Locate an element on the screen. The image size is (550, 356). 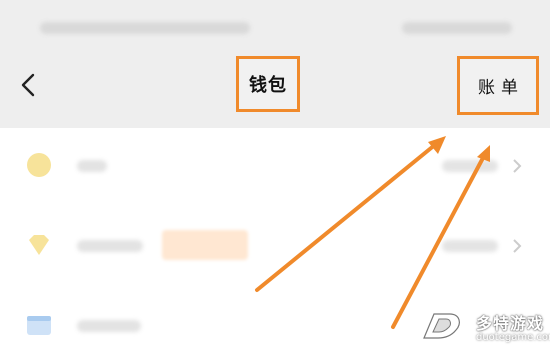
title-highlight-box: 钱包 is located at coordinates (268, 84).